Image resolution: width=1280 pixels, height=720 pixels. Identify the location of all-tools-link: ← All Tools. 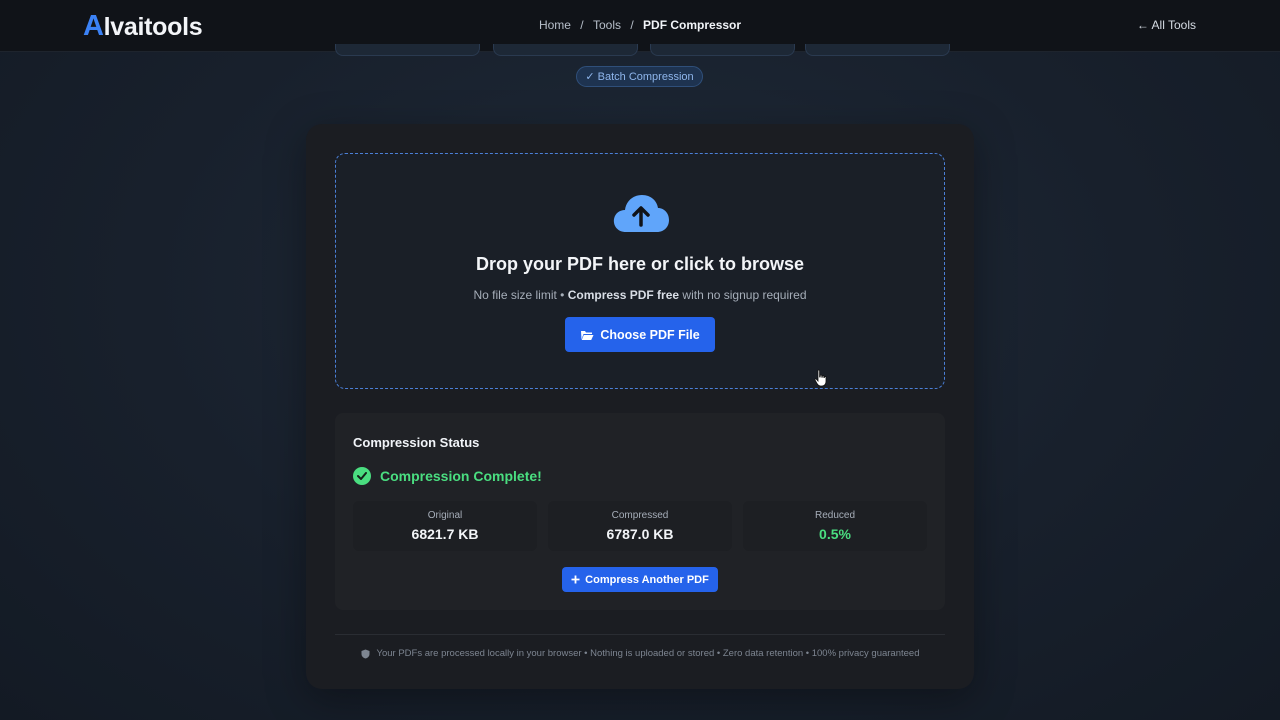
(1166, 25).